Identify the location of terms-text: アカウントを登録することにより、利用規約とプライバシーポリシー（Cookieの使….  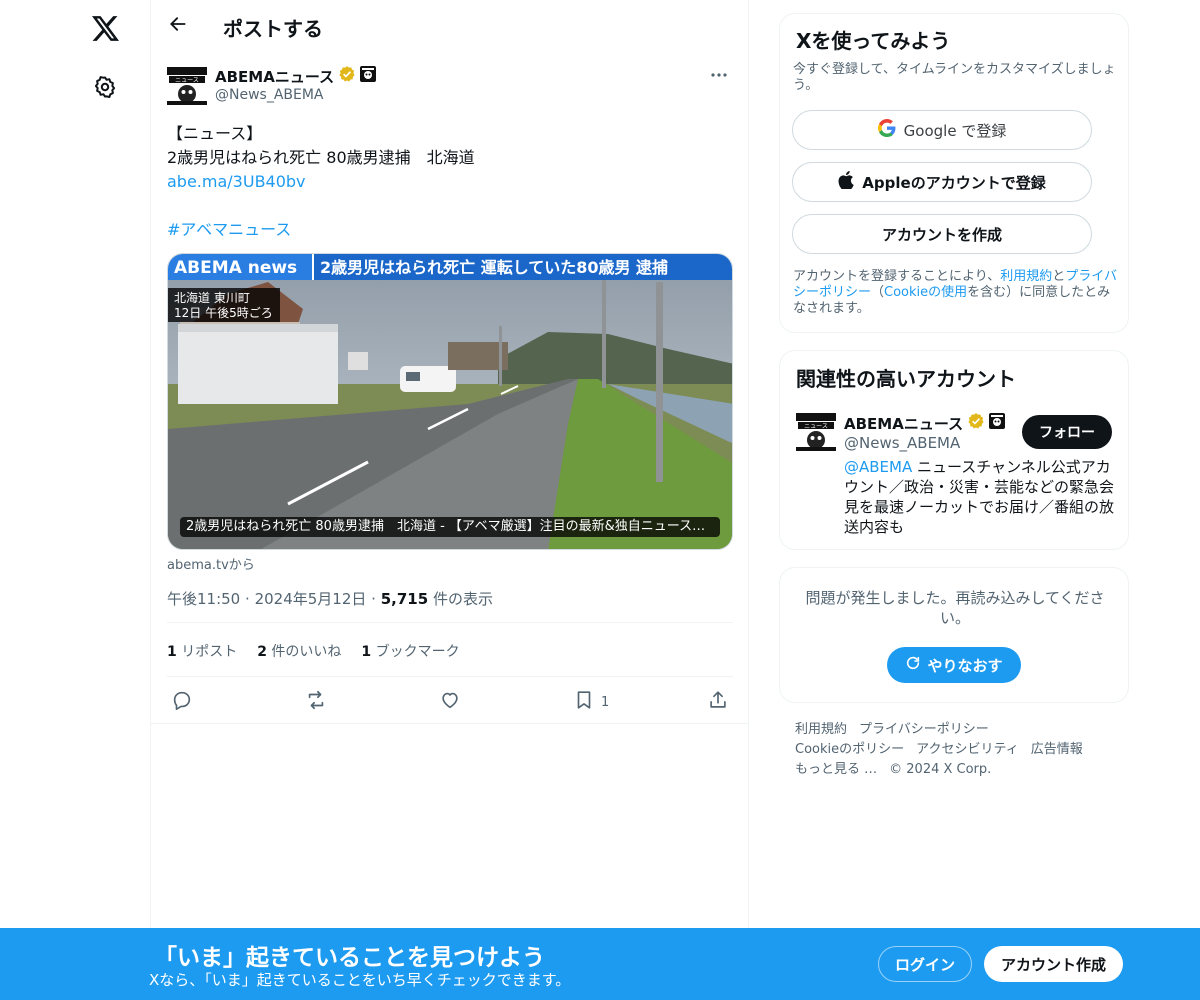
(956, 293).